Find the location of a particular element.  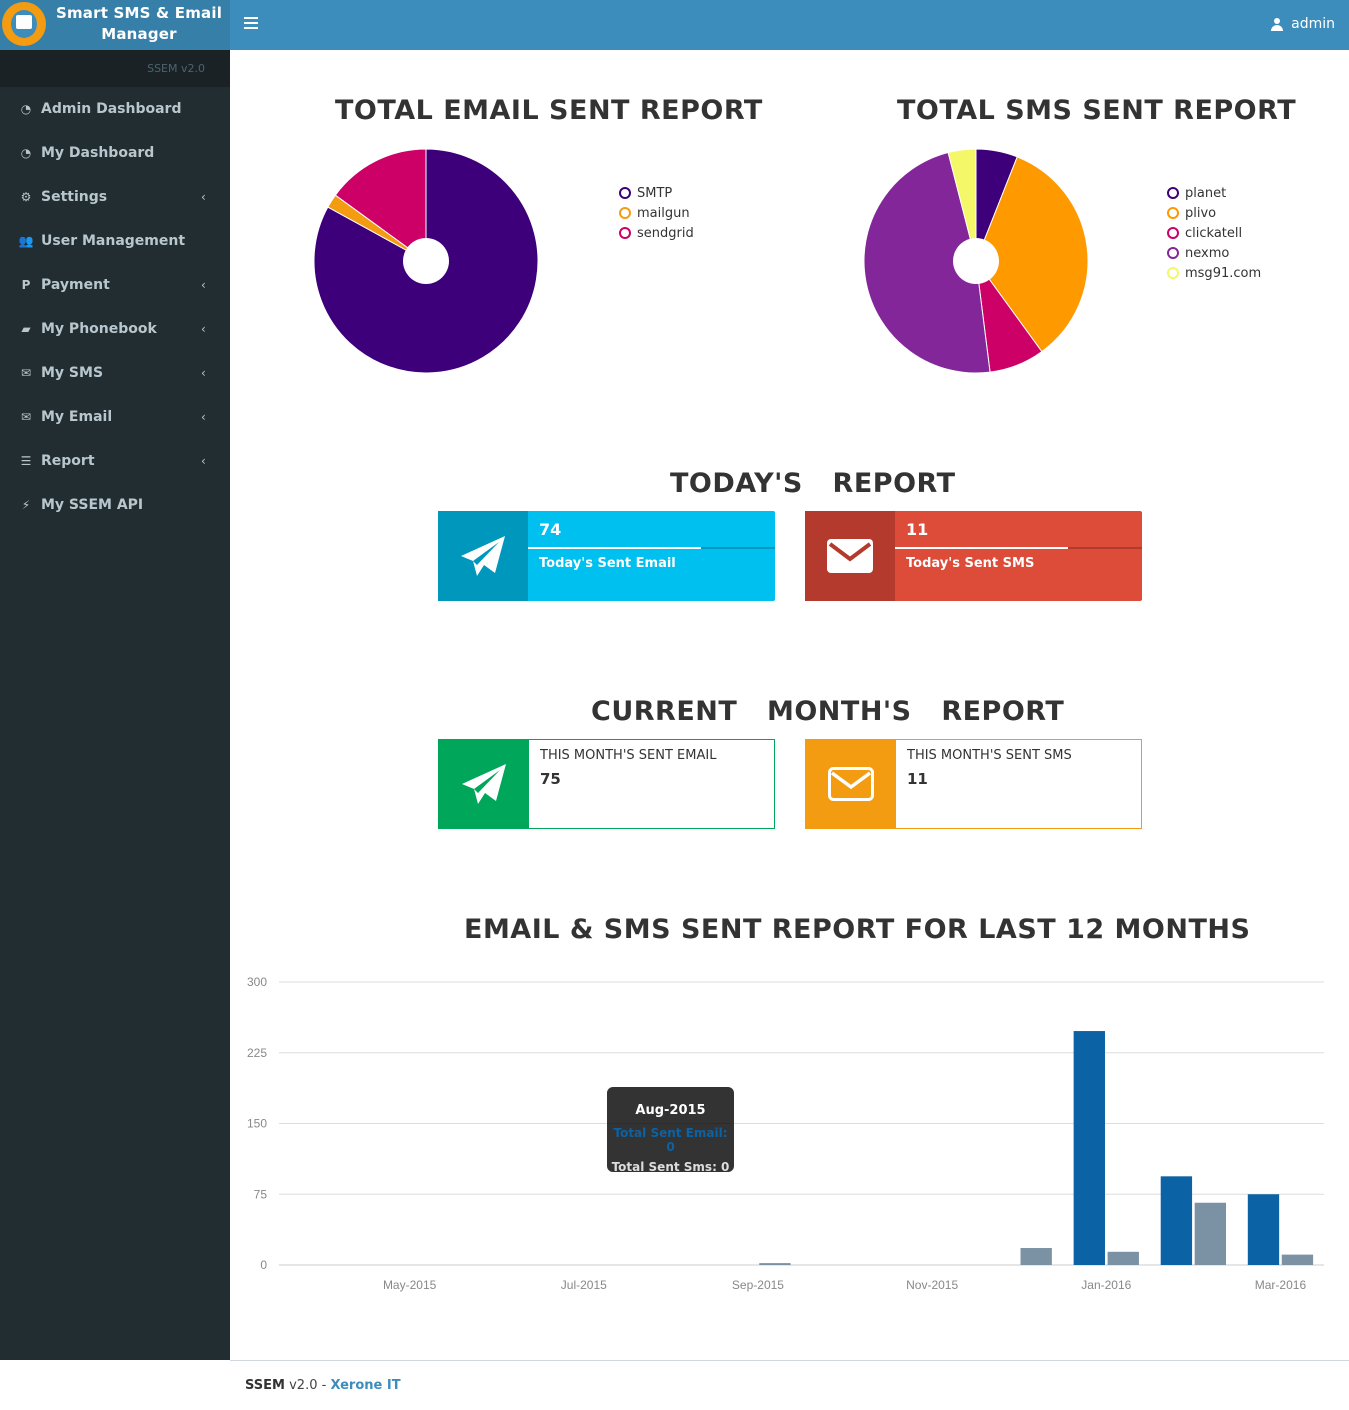

legend-label: plivo is located at coordinates (1201, 213).